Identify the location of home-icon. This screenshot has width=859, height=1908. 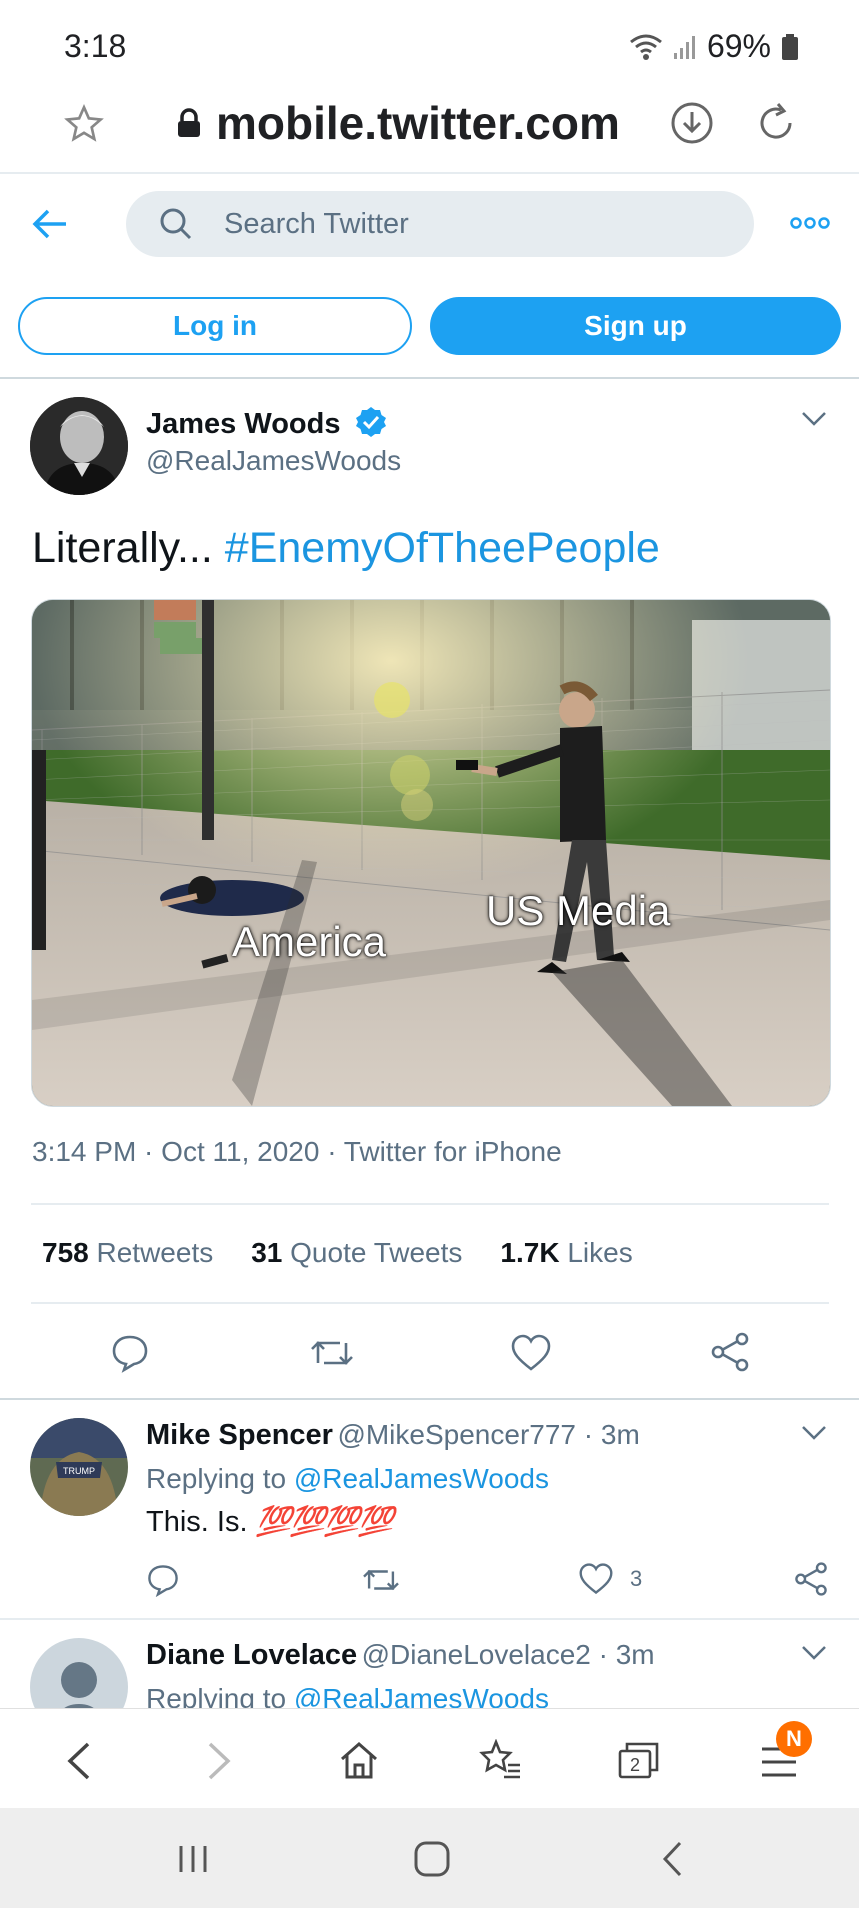
(359, 1760).